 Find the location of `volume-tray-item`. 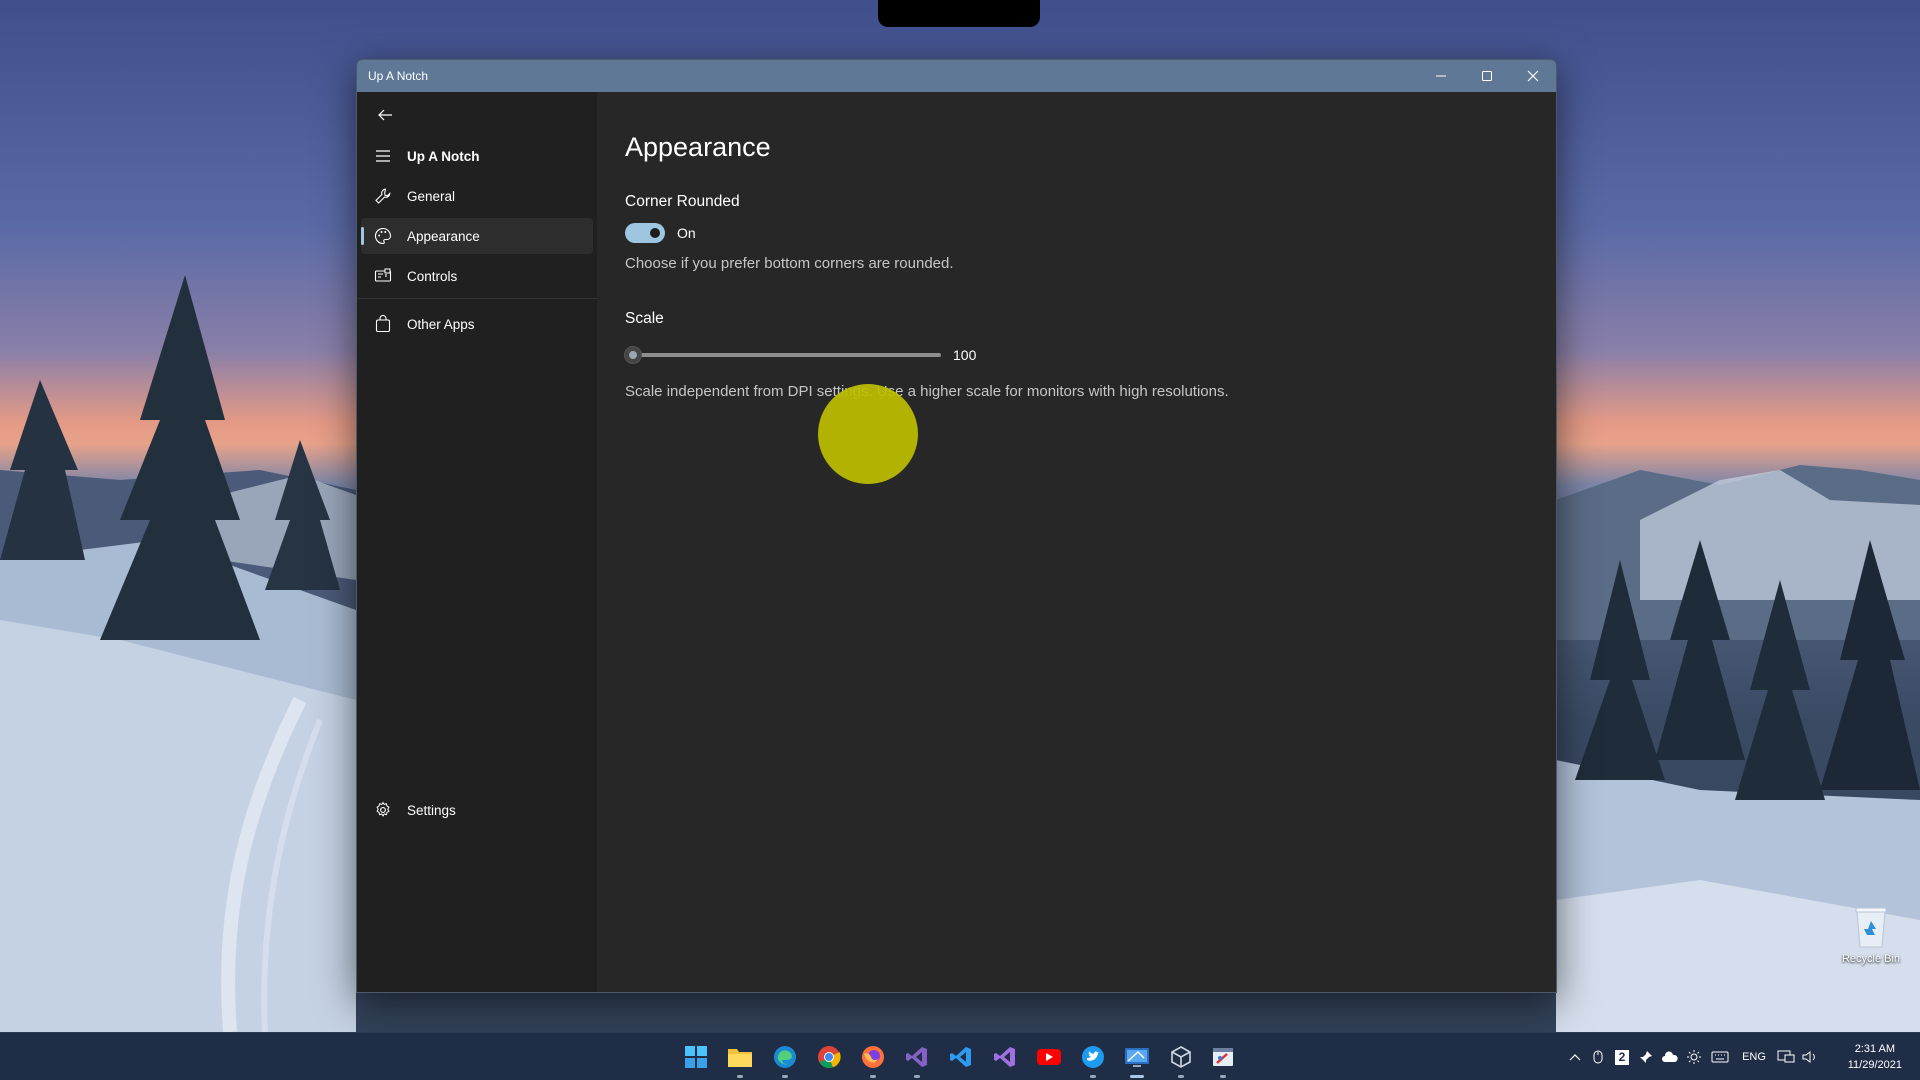

volume-tray-item is located at coordinates (1810, 1057).